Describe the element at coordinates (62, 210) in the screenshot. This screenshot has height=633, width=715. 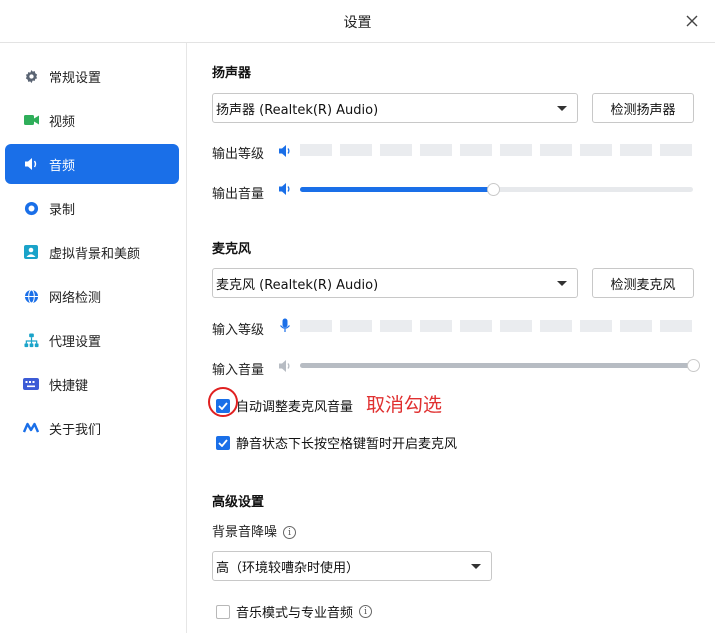
I see `sidebar-item-label: 录制` at that location.